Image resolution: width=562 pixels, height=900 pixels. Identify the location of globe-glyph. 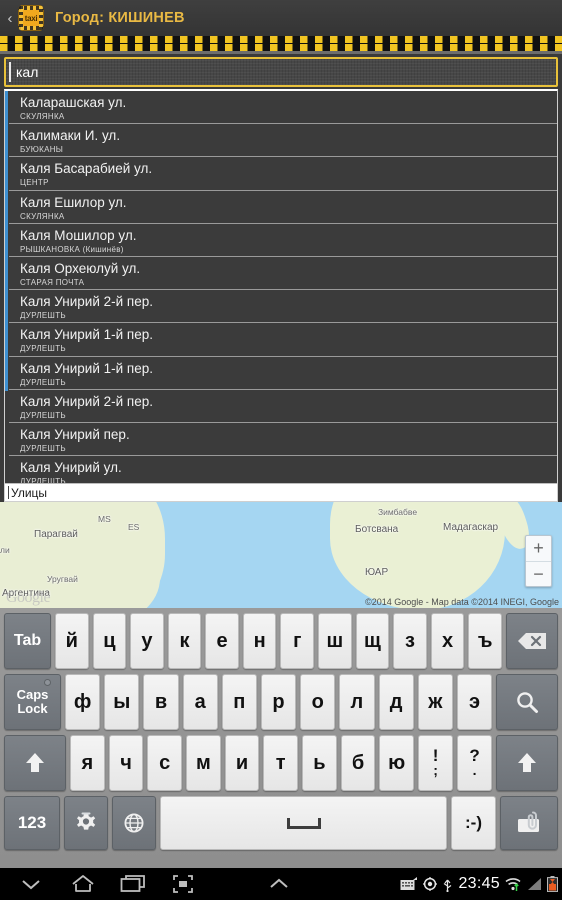
(134, 823).